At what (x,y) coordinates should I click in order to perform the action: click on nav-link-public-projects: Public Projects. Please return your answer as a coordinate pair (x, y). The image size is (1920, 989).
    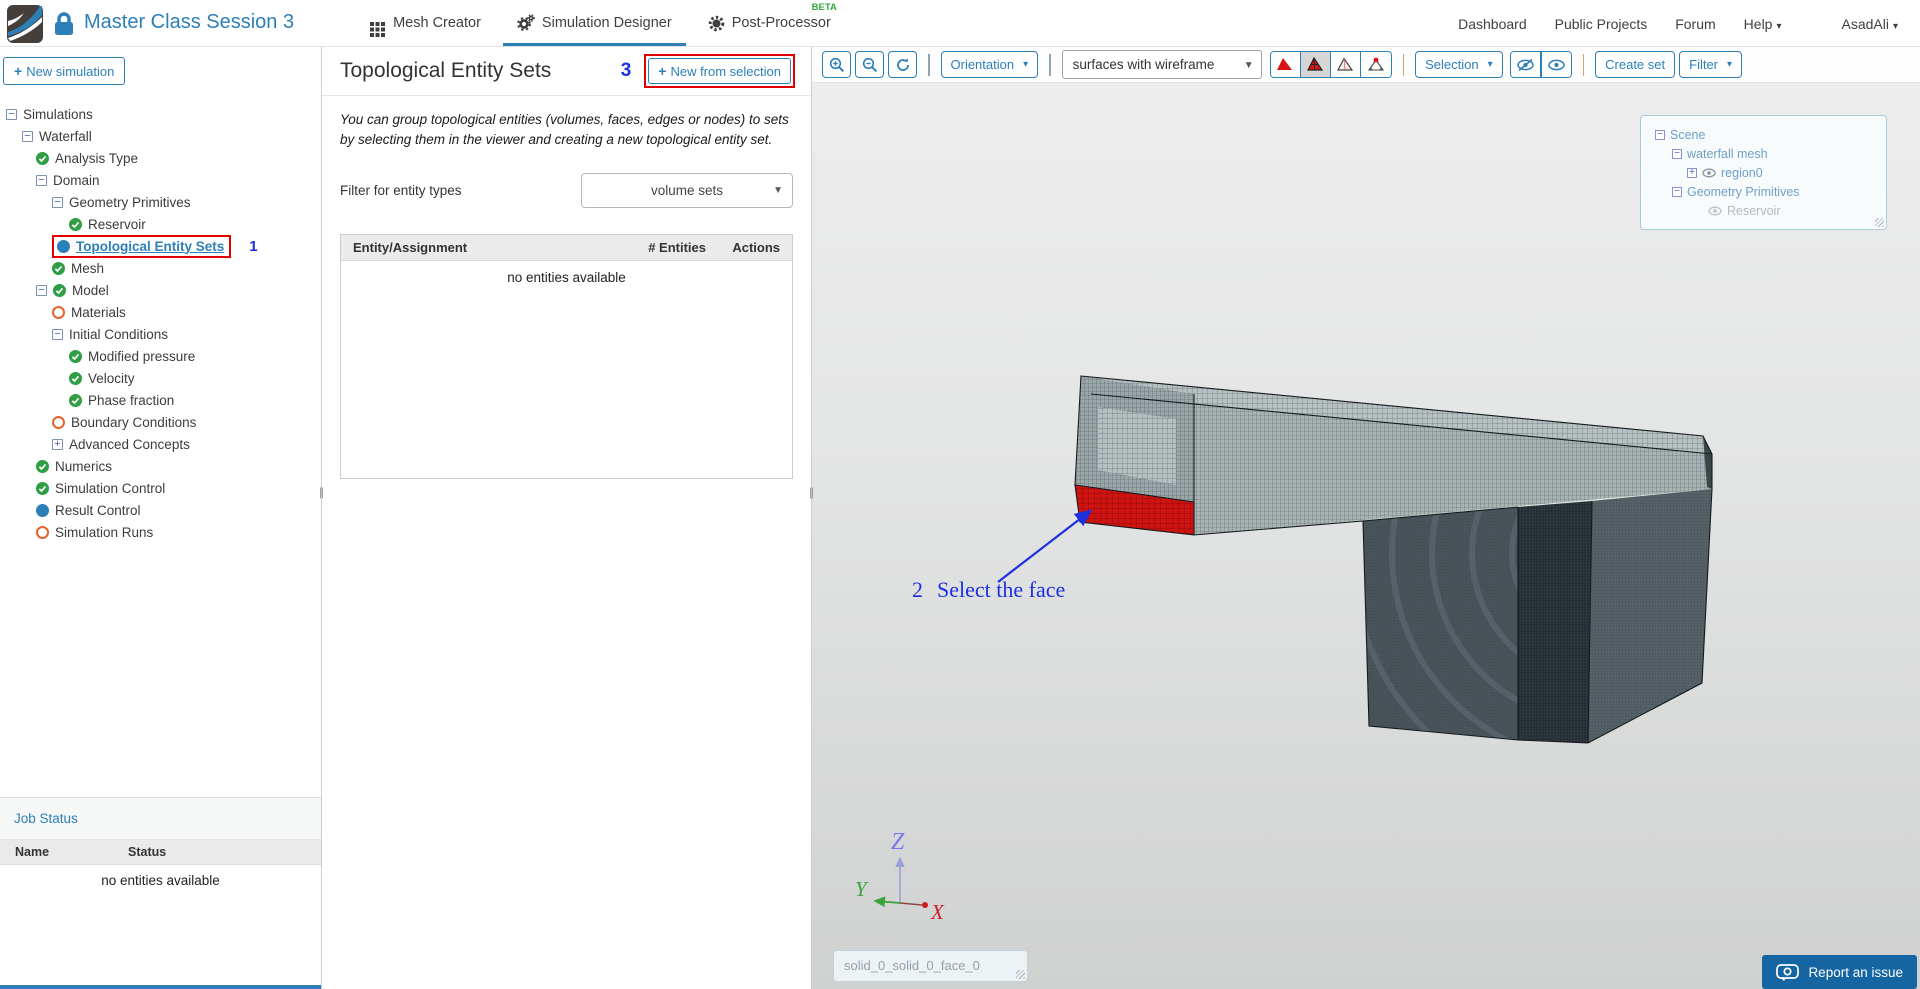
    Looking at the image, I should click on (1601, 24).